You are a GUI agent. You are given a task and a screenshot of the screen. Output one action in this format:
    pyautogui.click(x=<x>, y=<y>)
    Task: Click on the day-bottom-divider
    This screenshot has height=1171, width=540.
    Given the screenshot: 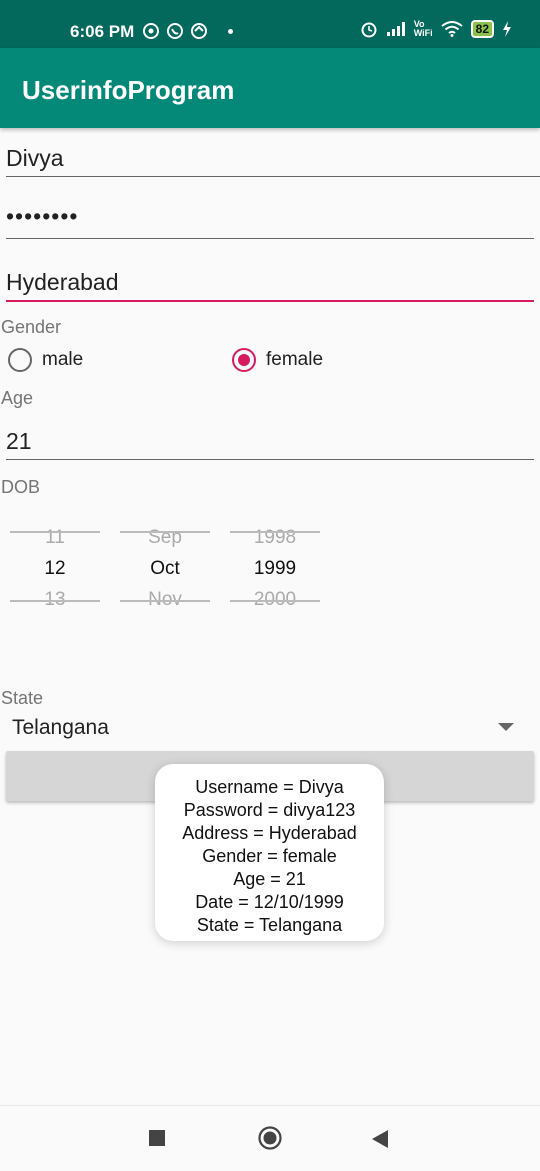 What is the action you would take?
    pyautogui.click(x=55, y=601)
    